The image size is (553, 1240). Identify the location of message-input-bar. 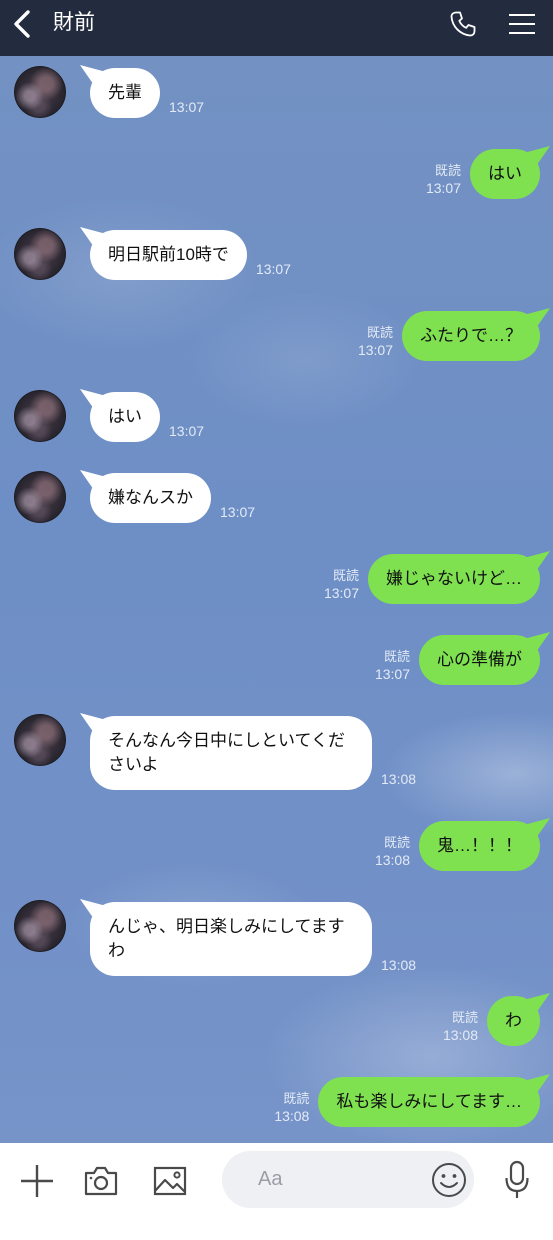
(276, 1191).